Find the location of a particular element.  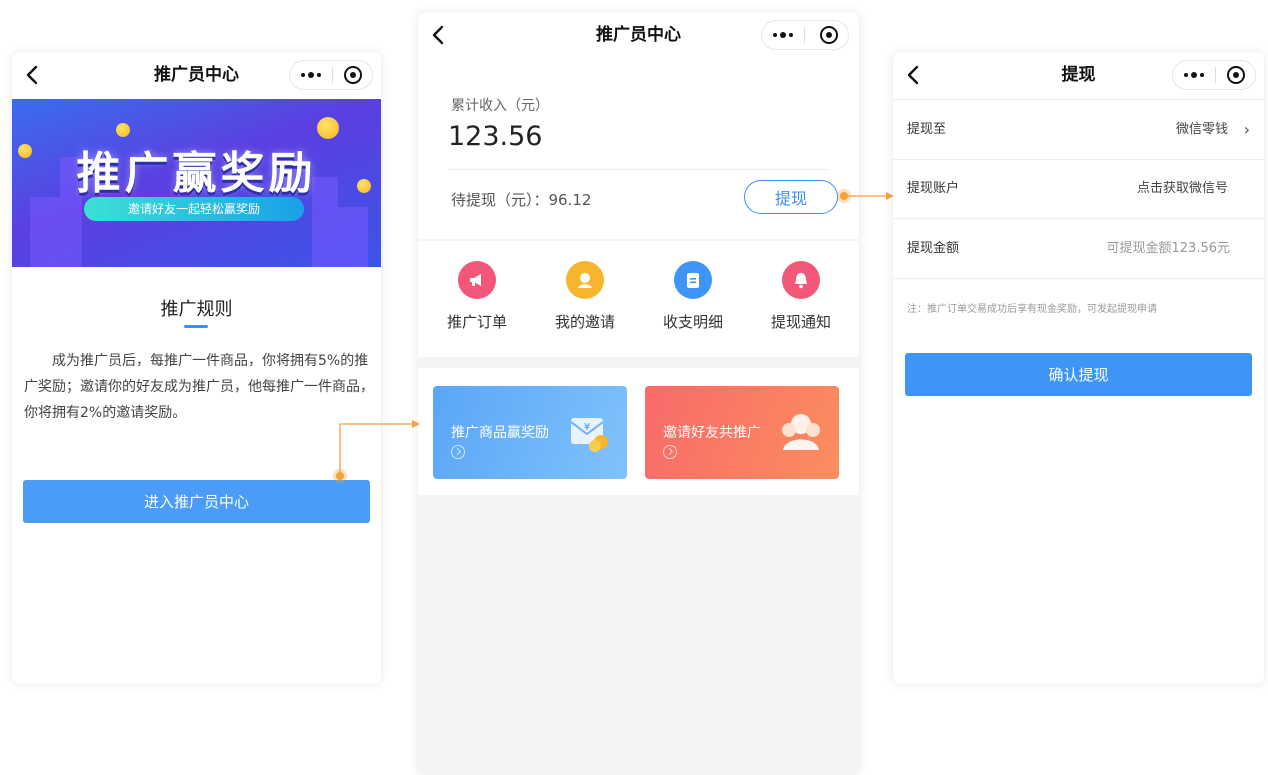

menu-item-transactions: 收支明细 is located at coordinates (693, 296).